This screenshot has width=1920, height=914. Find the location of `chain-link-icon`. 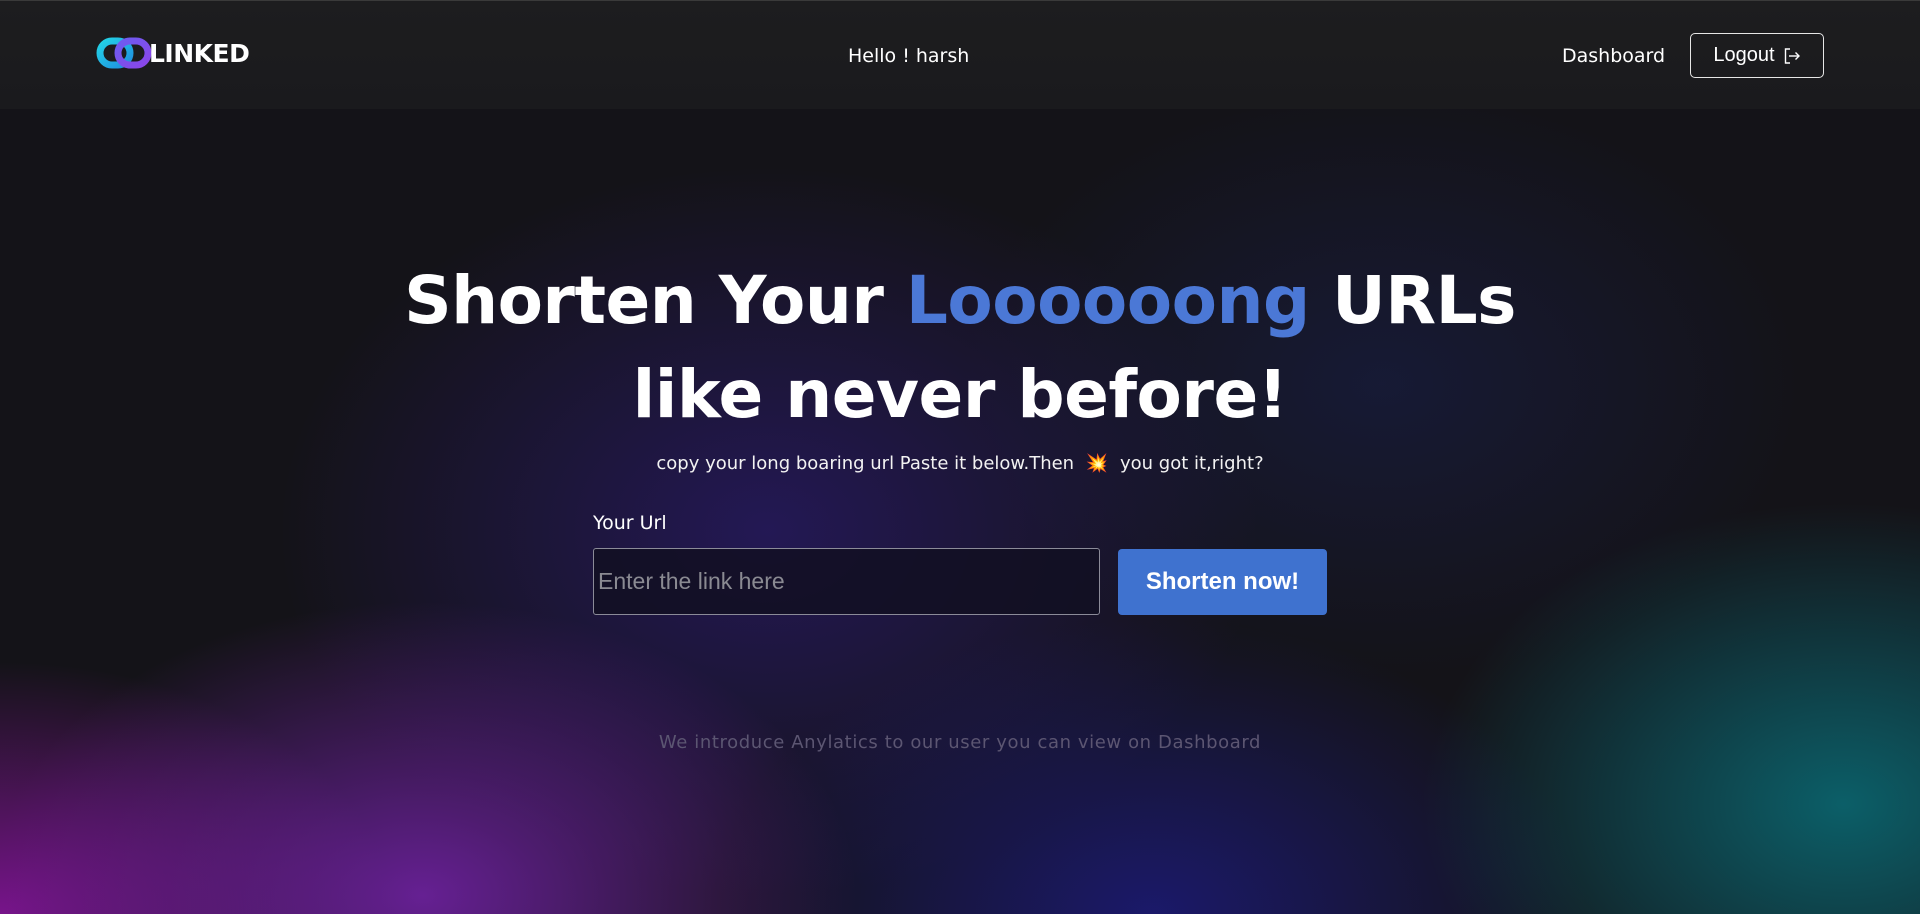

chain-link-icon is located at coordinates (124, 53).